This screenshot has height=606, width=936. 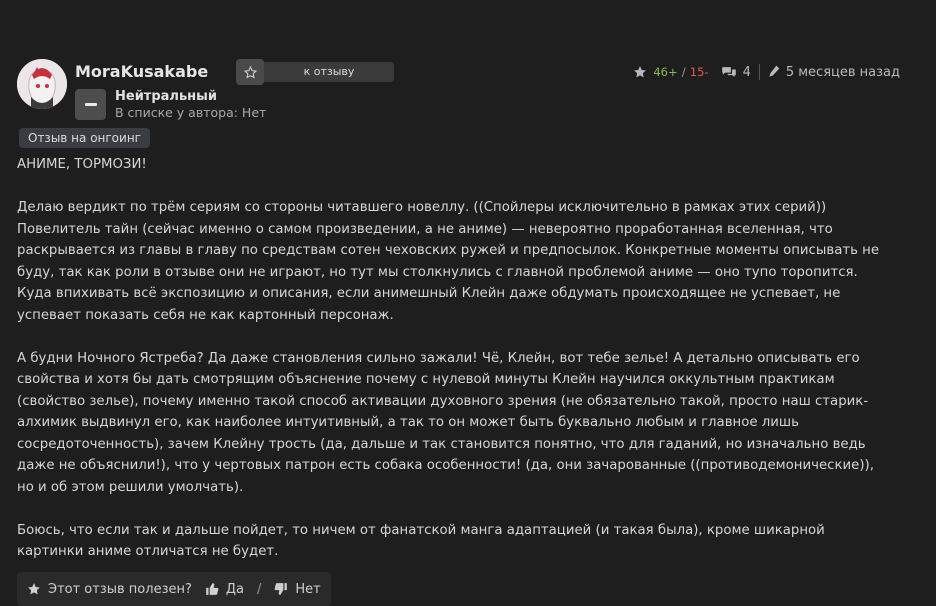 What do you see at coordinates (235, 589) in the screenshot?
I see `helpful-yes-button: Да` at bounding box center [235, 589].